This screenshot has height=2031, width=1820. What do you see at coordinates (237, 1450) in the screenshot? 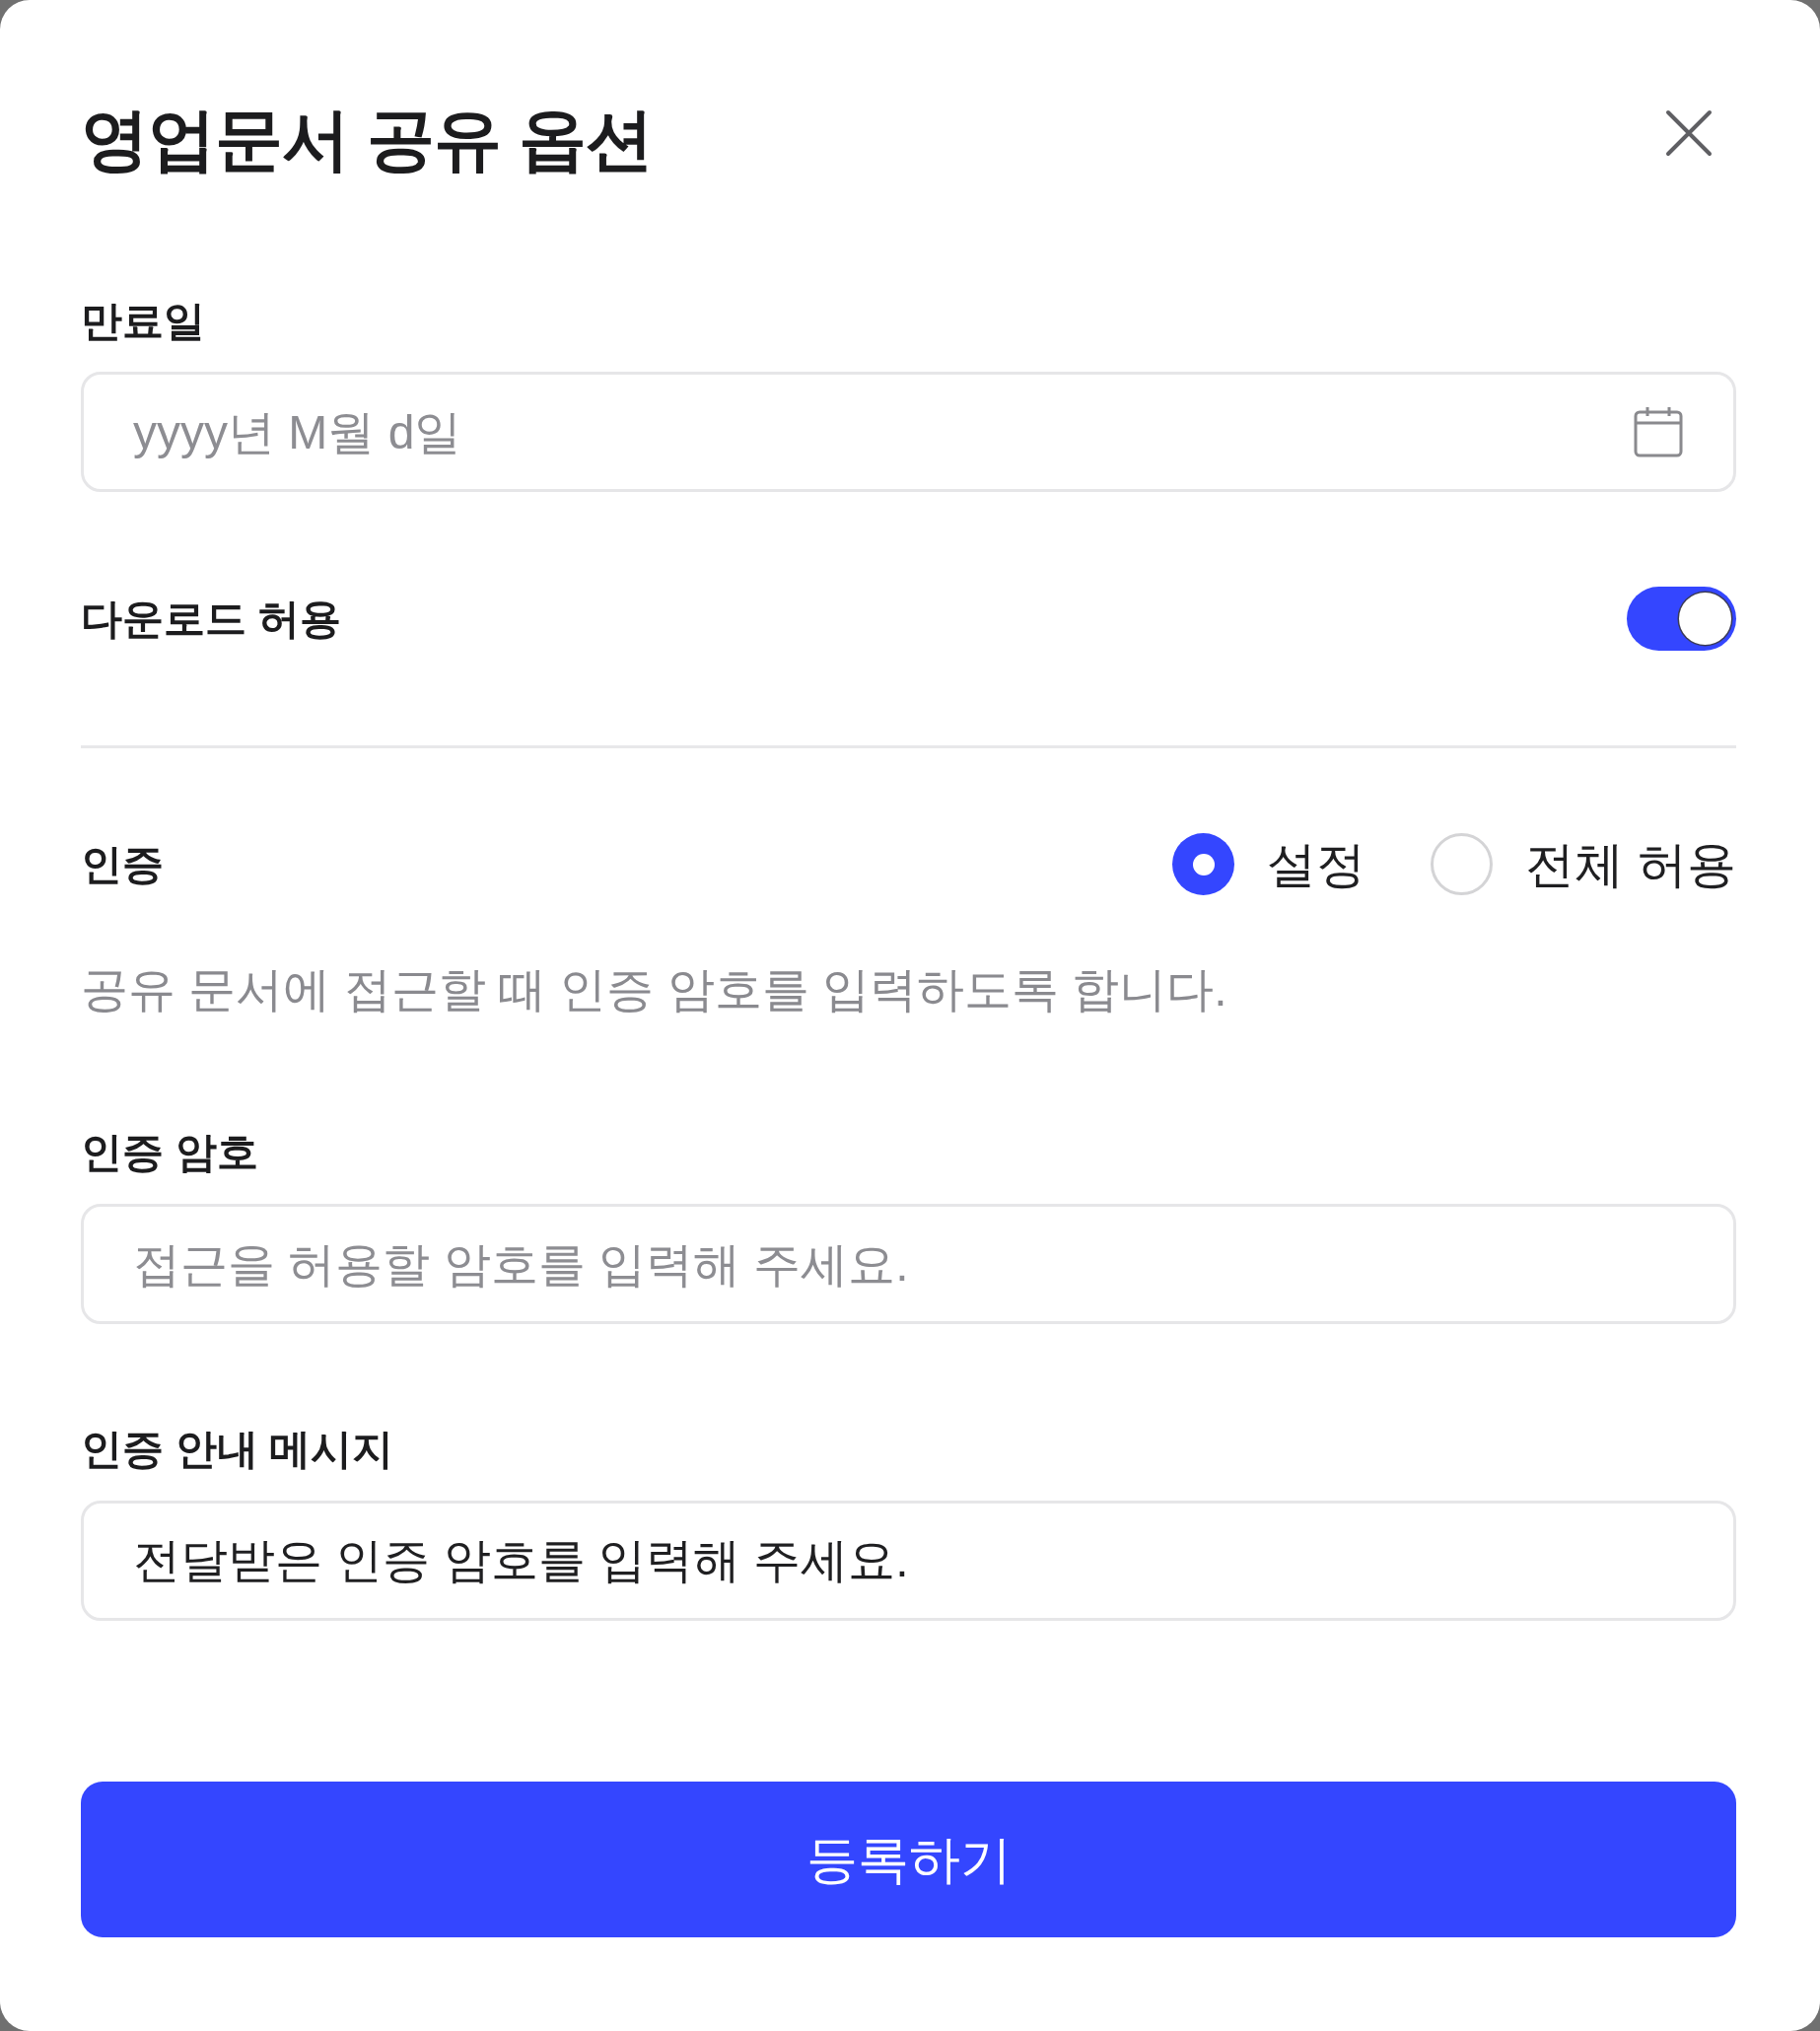
I see `field-label: 인증 안내 메시지` at bounding box center [237, 1450].